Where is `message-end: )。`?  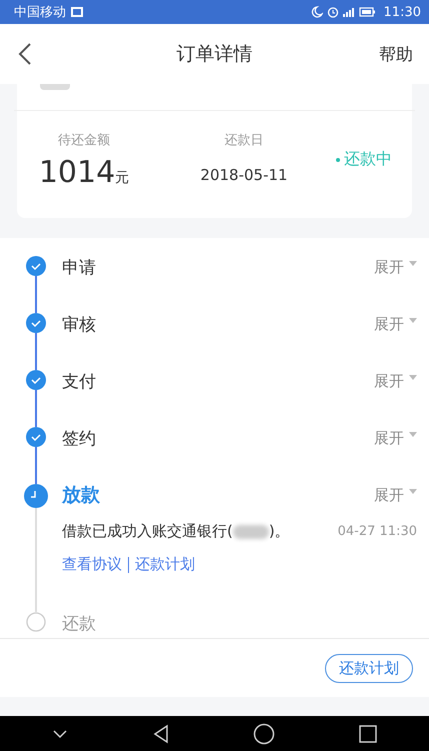
message-end: )。 is located at coordinates (279, 531).